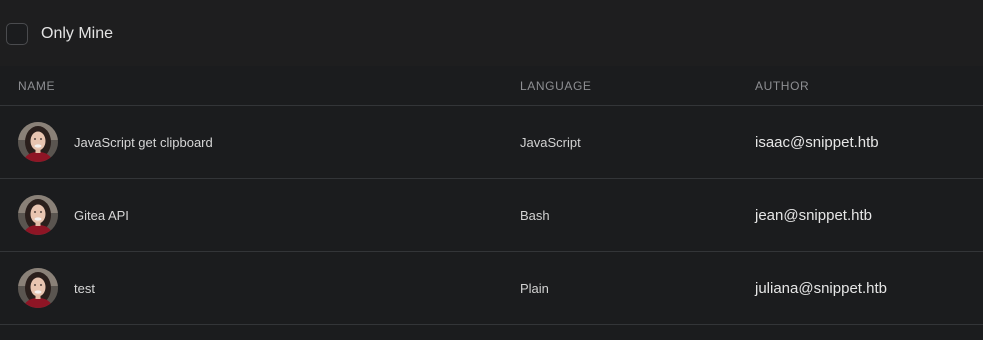 This screenshot has height=340, width=983. I want to click on only-mine-label: Only Mine, so click(77, 34).